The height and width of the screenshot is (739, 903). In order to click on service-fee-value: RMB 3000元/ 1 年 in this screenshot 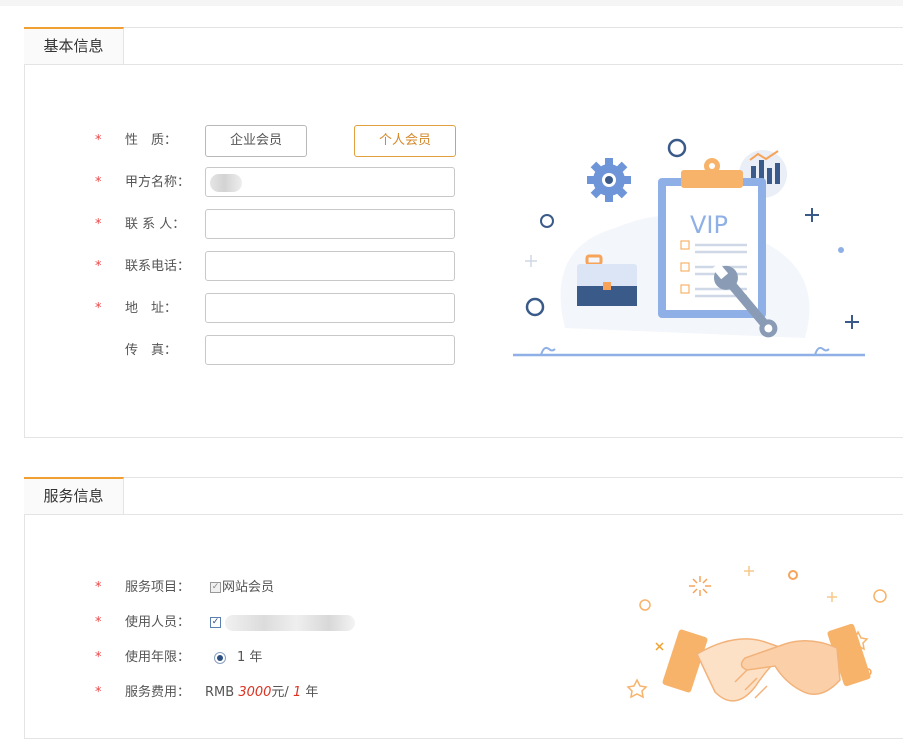, I will do `click(261, 693)`.